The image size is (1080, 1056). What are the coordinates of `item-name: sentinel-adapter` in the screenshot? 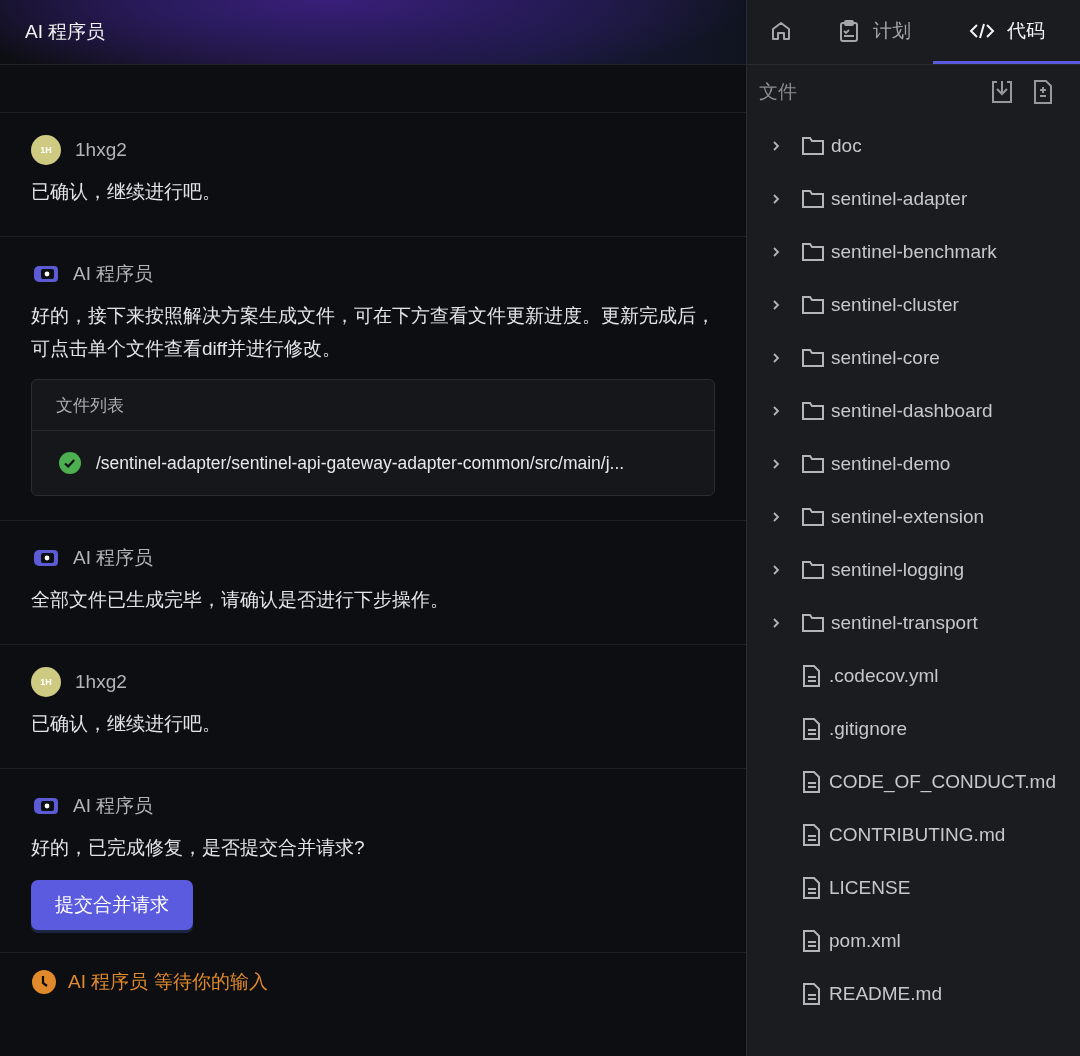 It's located at (899, 198).